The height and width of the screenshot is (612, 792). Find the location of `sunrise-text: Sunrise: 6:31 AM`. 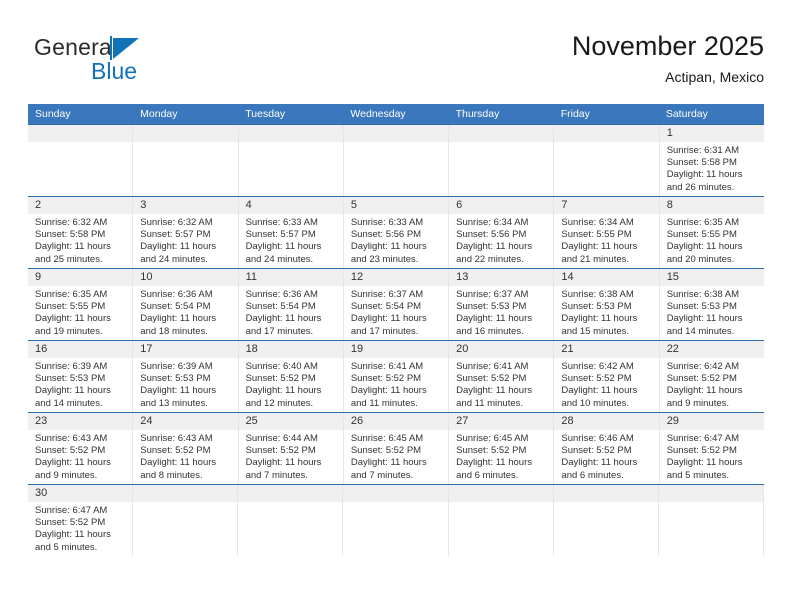

sunrise-text: Sunrise: 6:31 AM is located at coordinates (703, 150).